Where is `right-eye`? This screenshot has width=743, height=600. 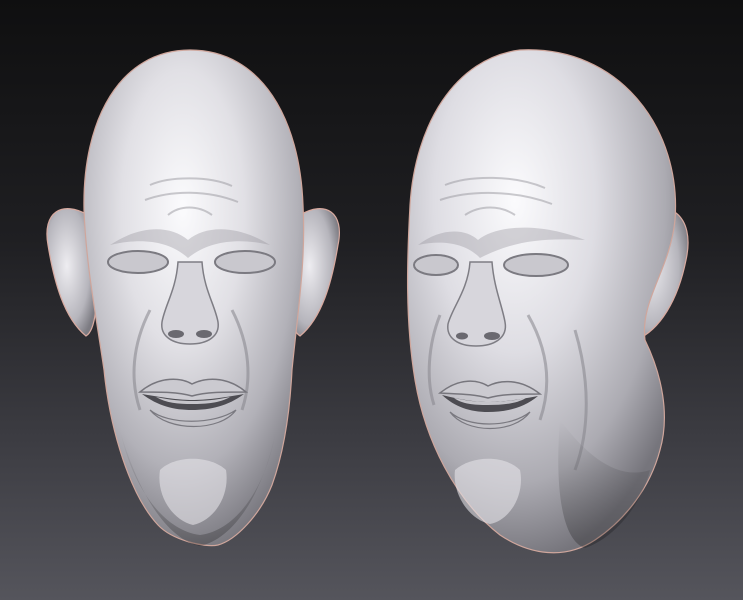
right-eye is located at coordinates (245, 262).